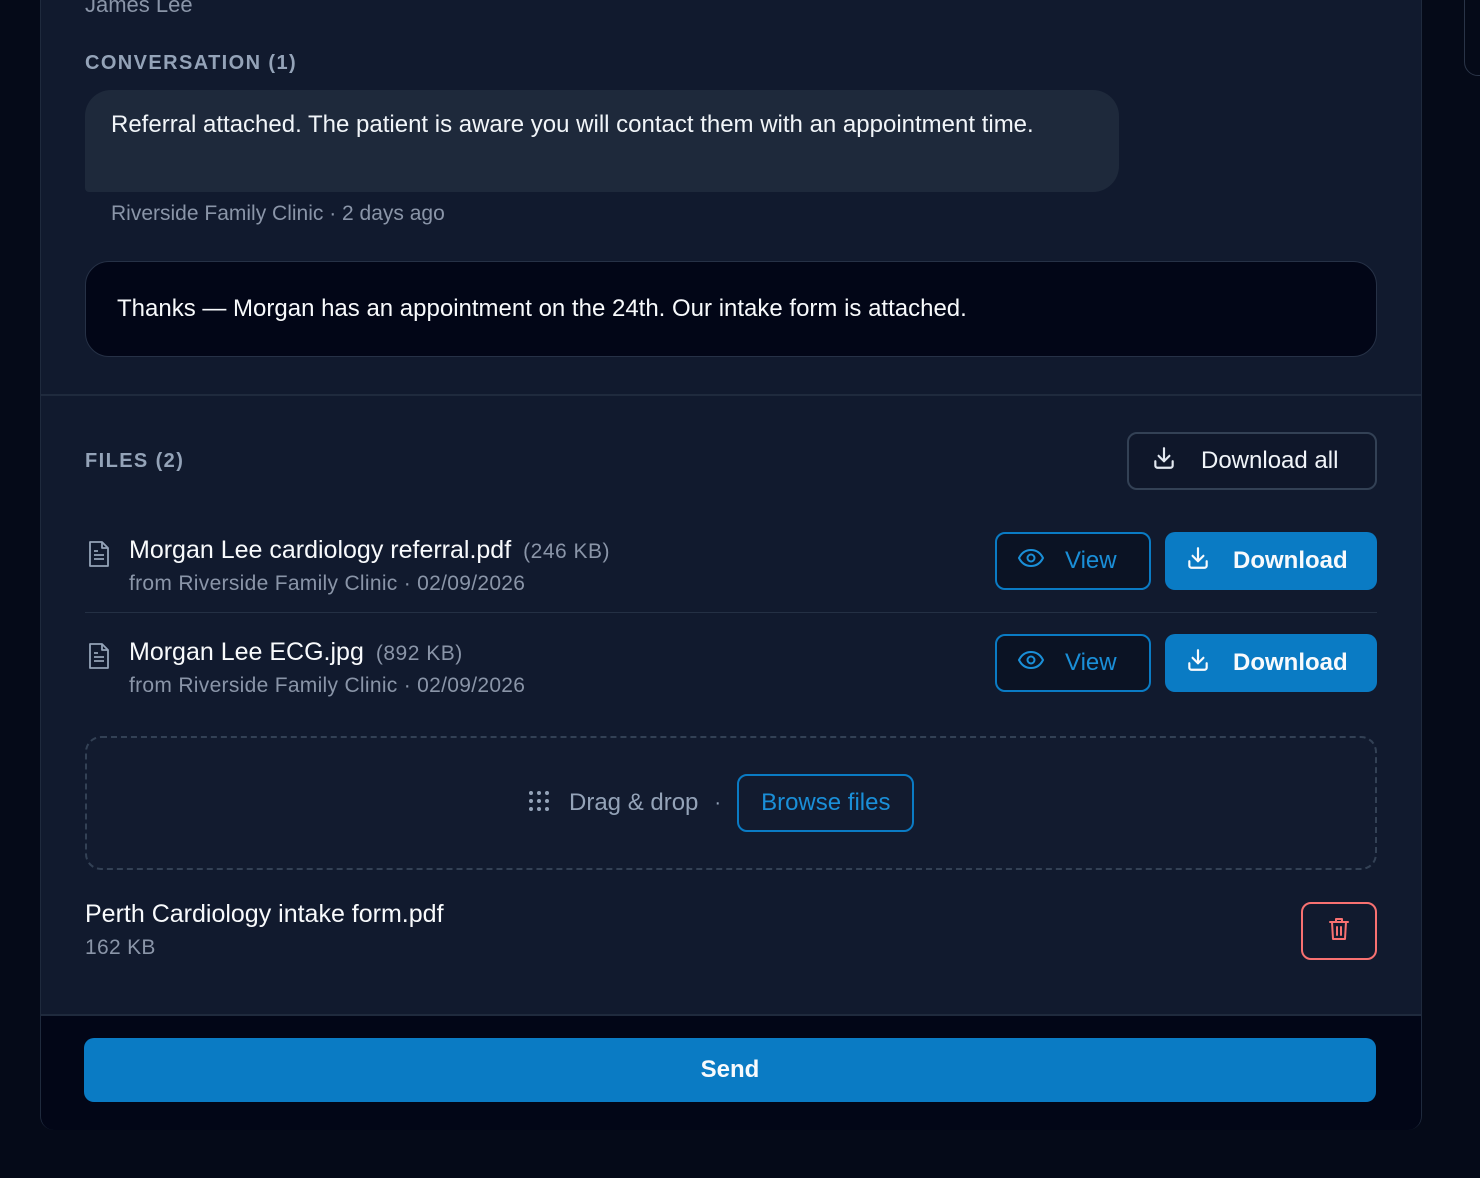  Describe the element at coordinates (419, 653) in the screenshot. I see `file-size: (892 KB)` at that location.